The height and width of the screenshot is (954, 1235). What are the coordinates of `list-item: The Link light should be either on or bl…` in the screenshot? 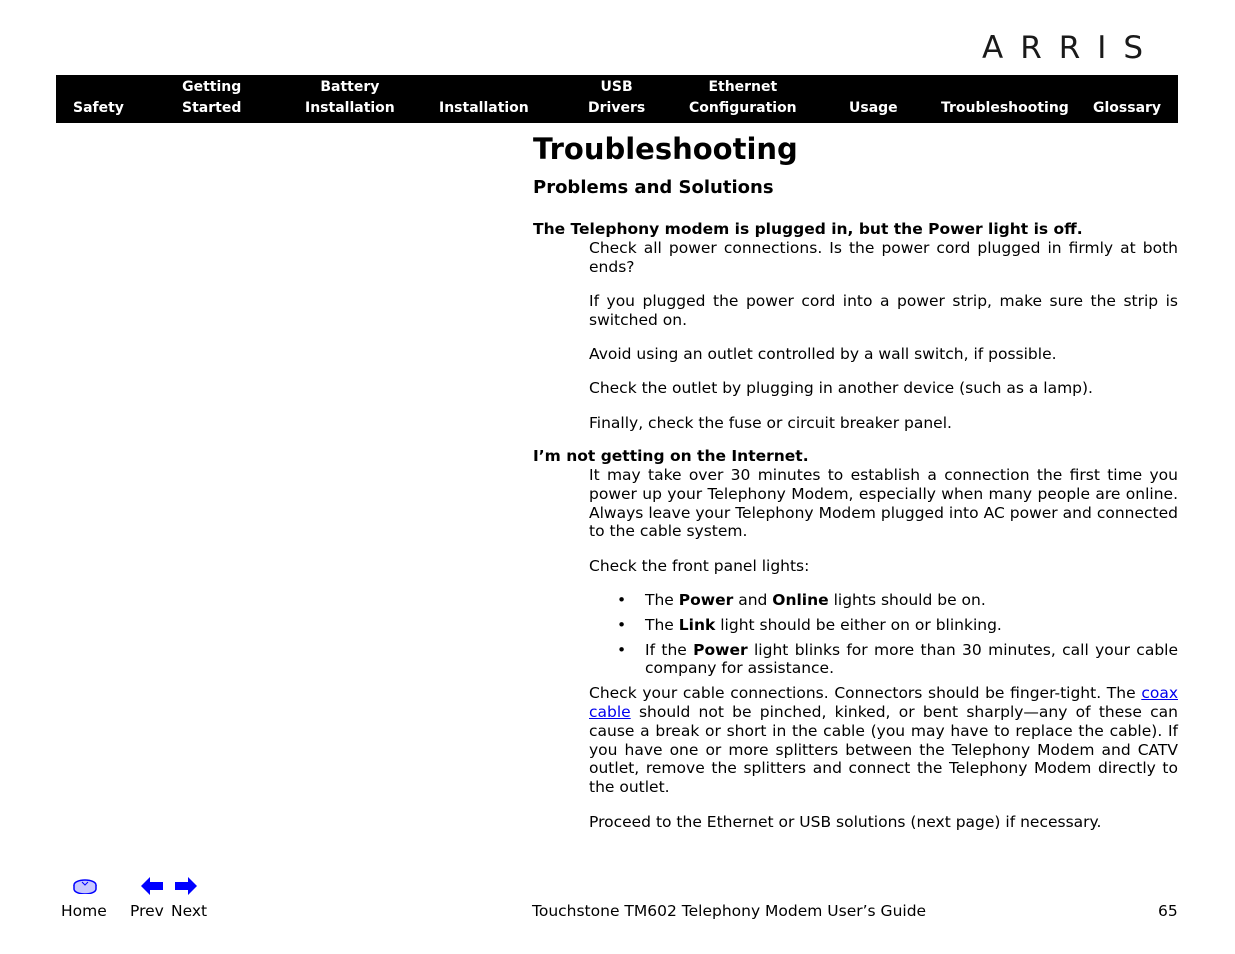 It's located at (883, 625).